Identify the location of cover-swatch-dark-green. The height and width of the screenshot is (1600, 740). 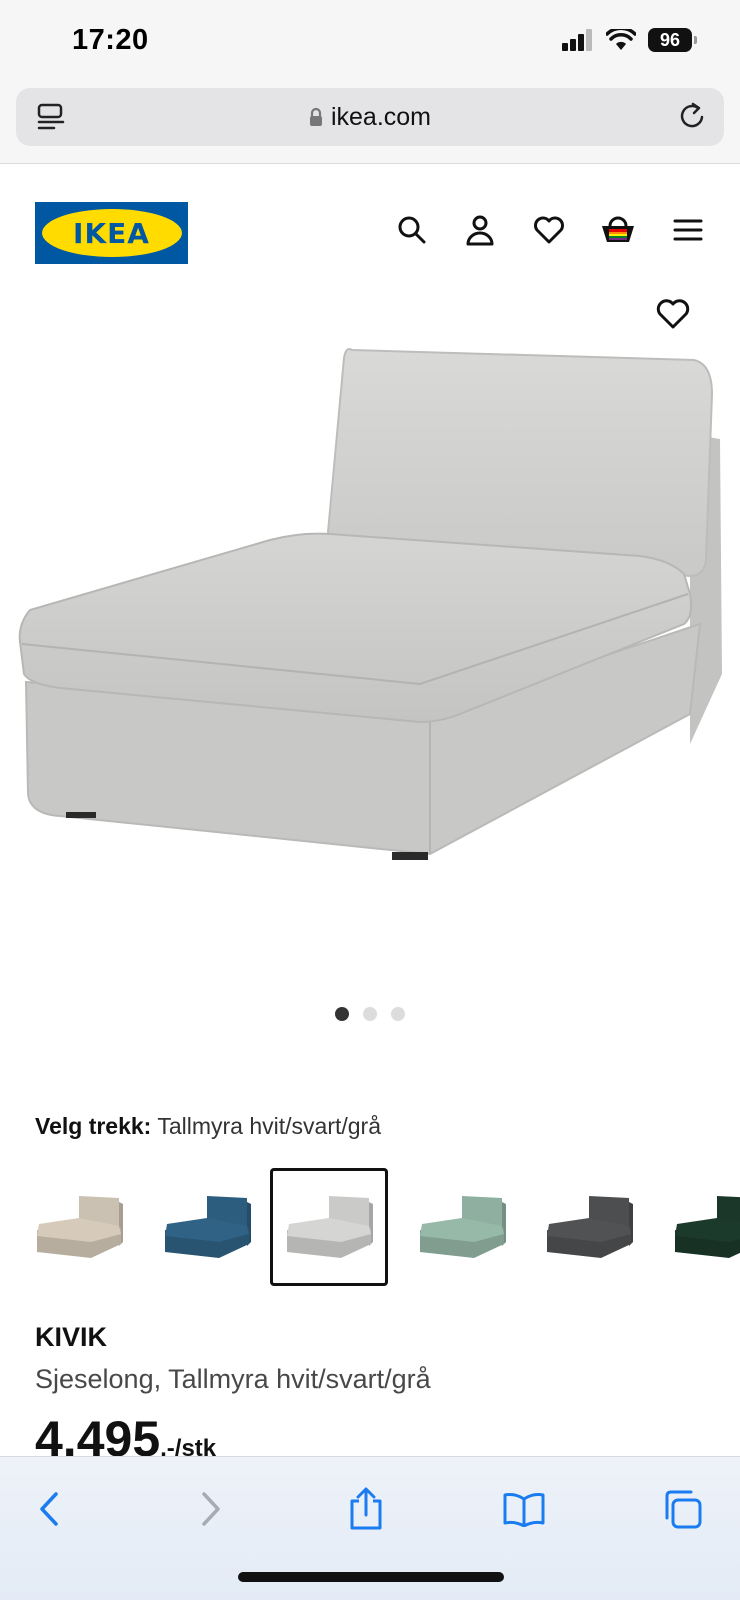
(699, 1227).